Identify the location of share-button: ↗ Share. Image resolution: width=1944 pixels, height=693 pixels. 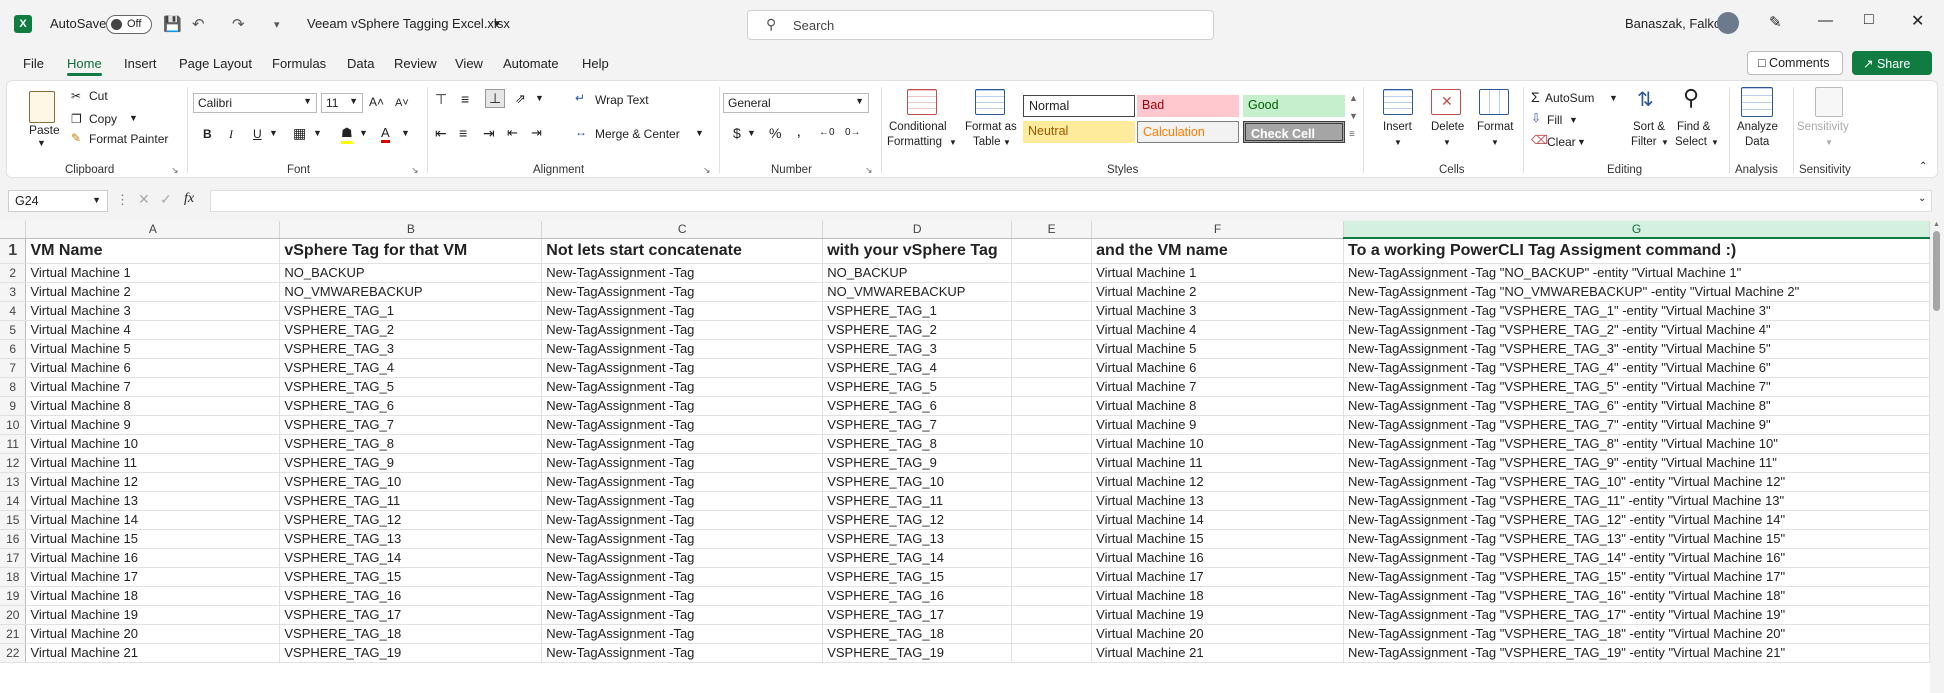
(1892, 63).